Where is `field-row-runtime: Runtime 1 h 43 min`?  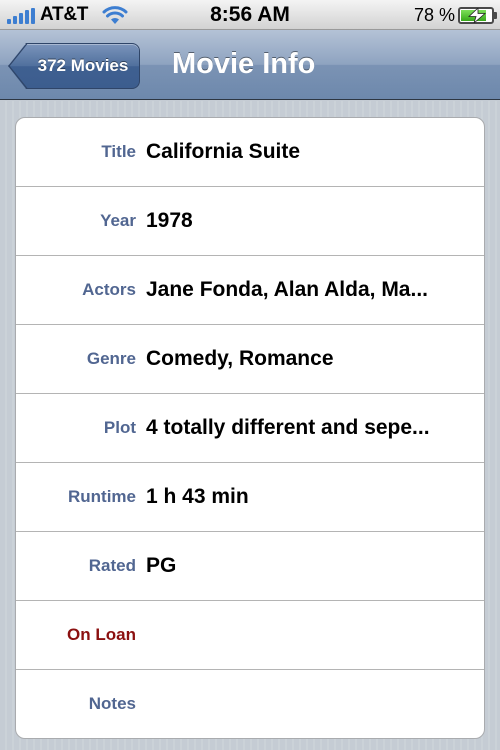 field-row-runtime: Runtime 1 h 43 min is located at coordinates (250, 497).